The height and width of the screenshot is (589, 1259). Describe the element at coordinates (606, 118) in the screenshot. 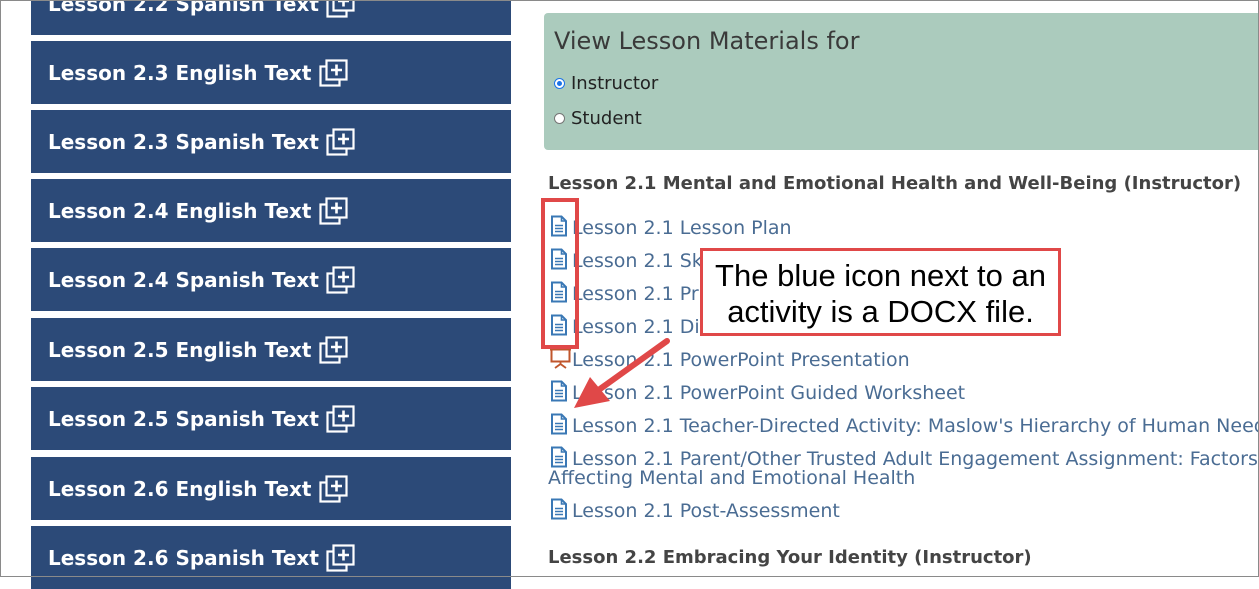

I see `radio-label: Student` at that location.